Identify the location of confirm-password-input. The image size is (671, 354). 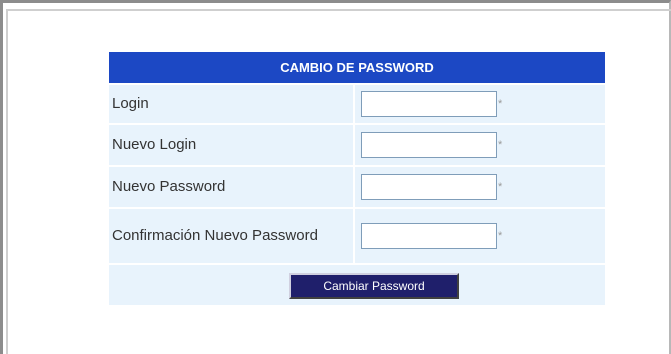
(429, 236).